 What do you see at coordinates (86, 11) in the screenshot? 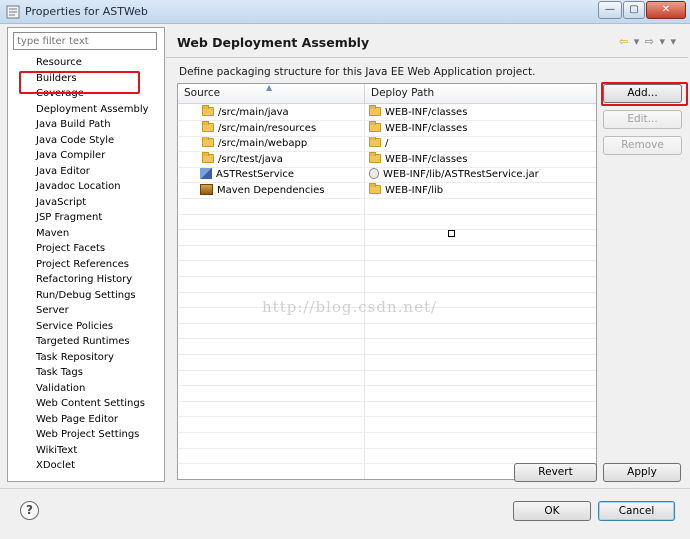
I see `window-title: Properties for ASTWeb` at bounding box center [86, 11].